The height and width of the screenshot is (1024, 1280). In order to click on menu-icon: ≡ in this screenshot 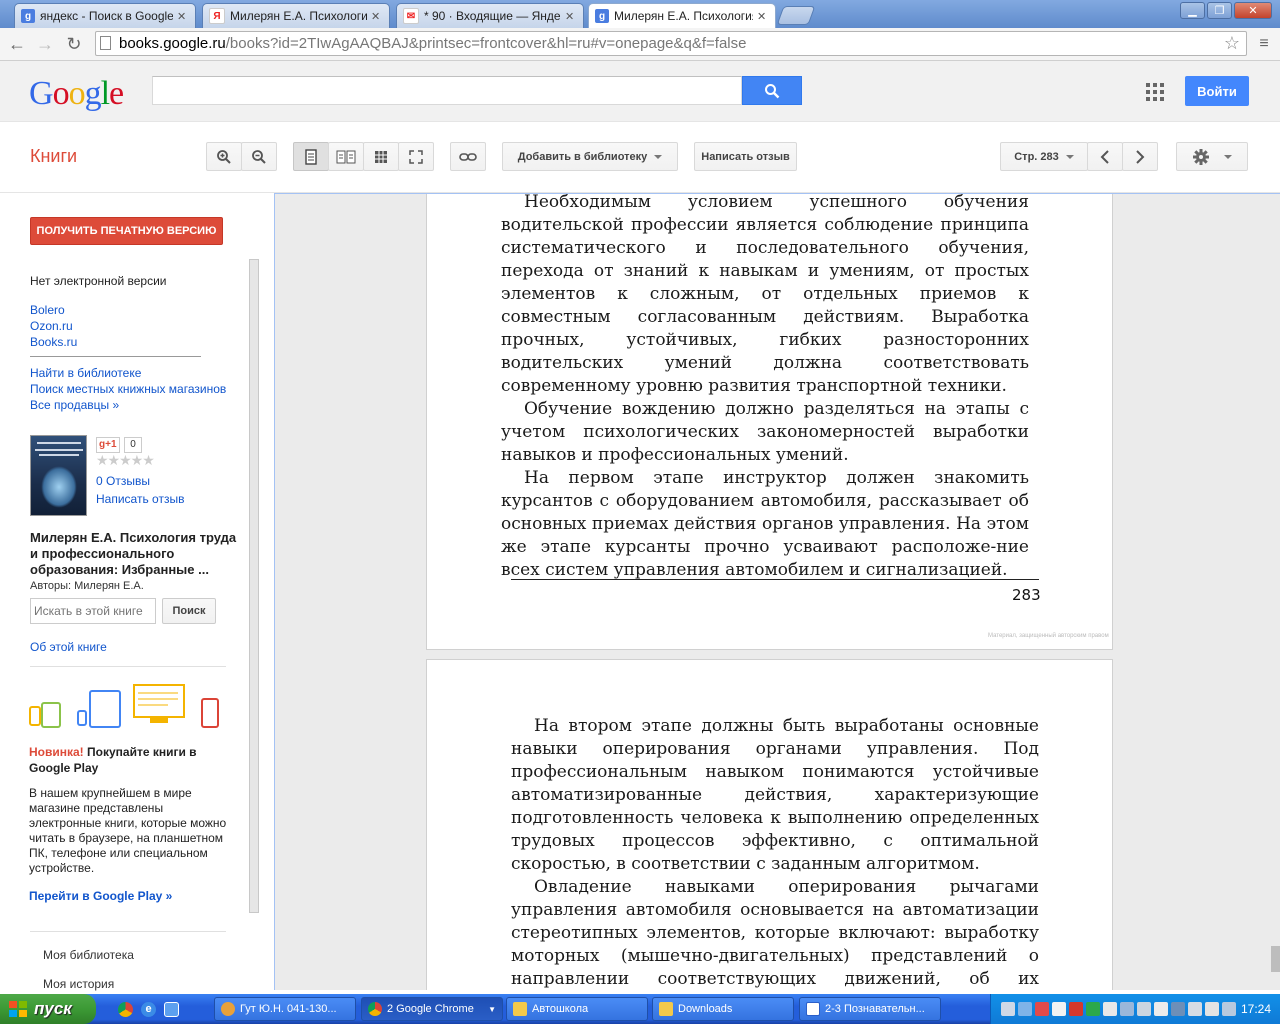, I will do `click(1264, 44)`.